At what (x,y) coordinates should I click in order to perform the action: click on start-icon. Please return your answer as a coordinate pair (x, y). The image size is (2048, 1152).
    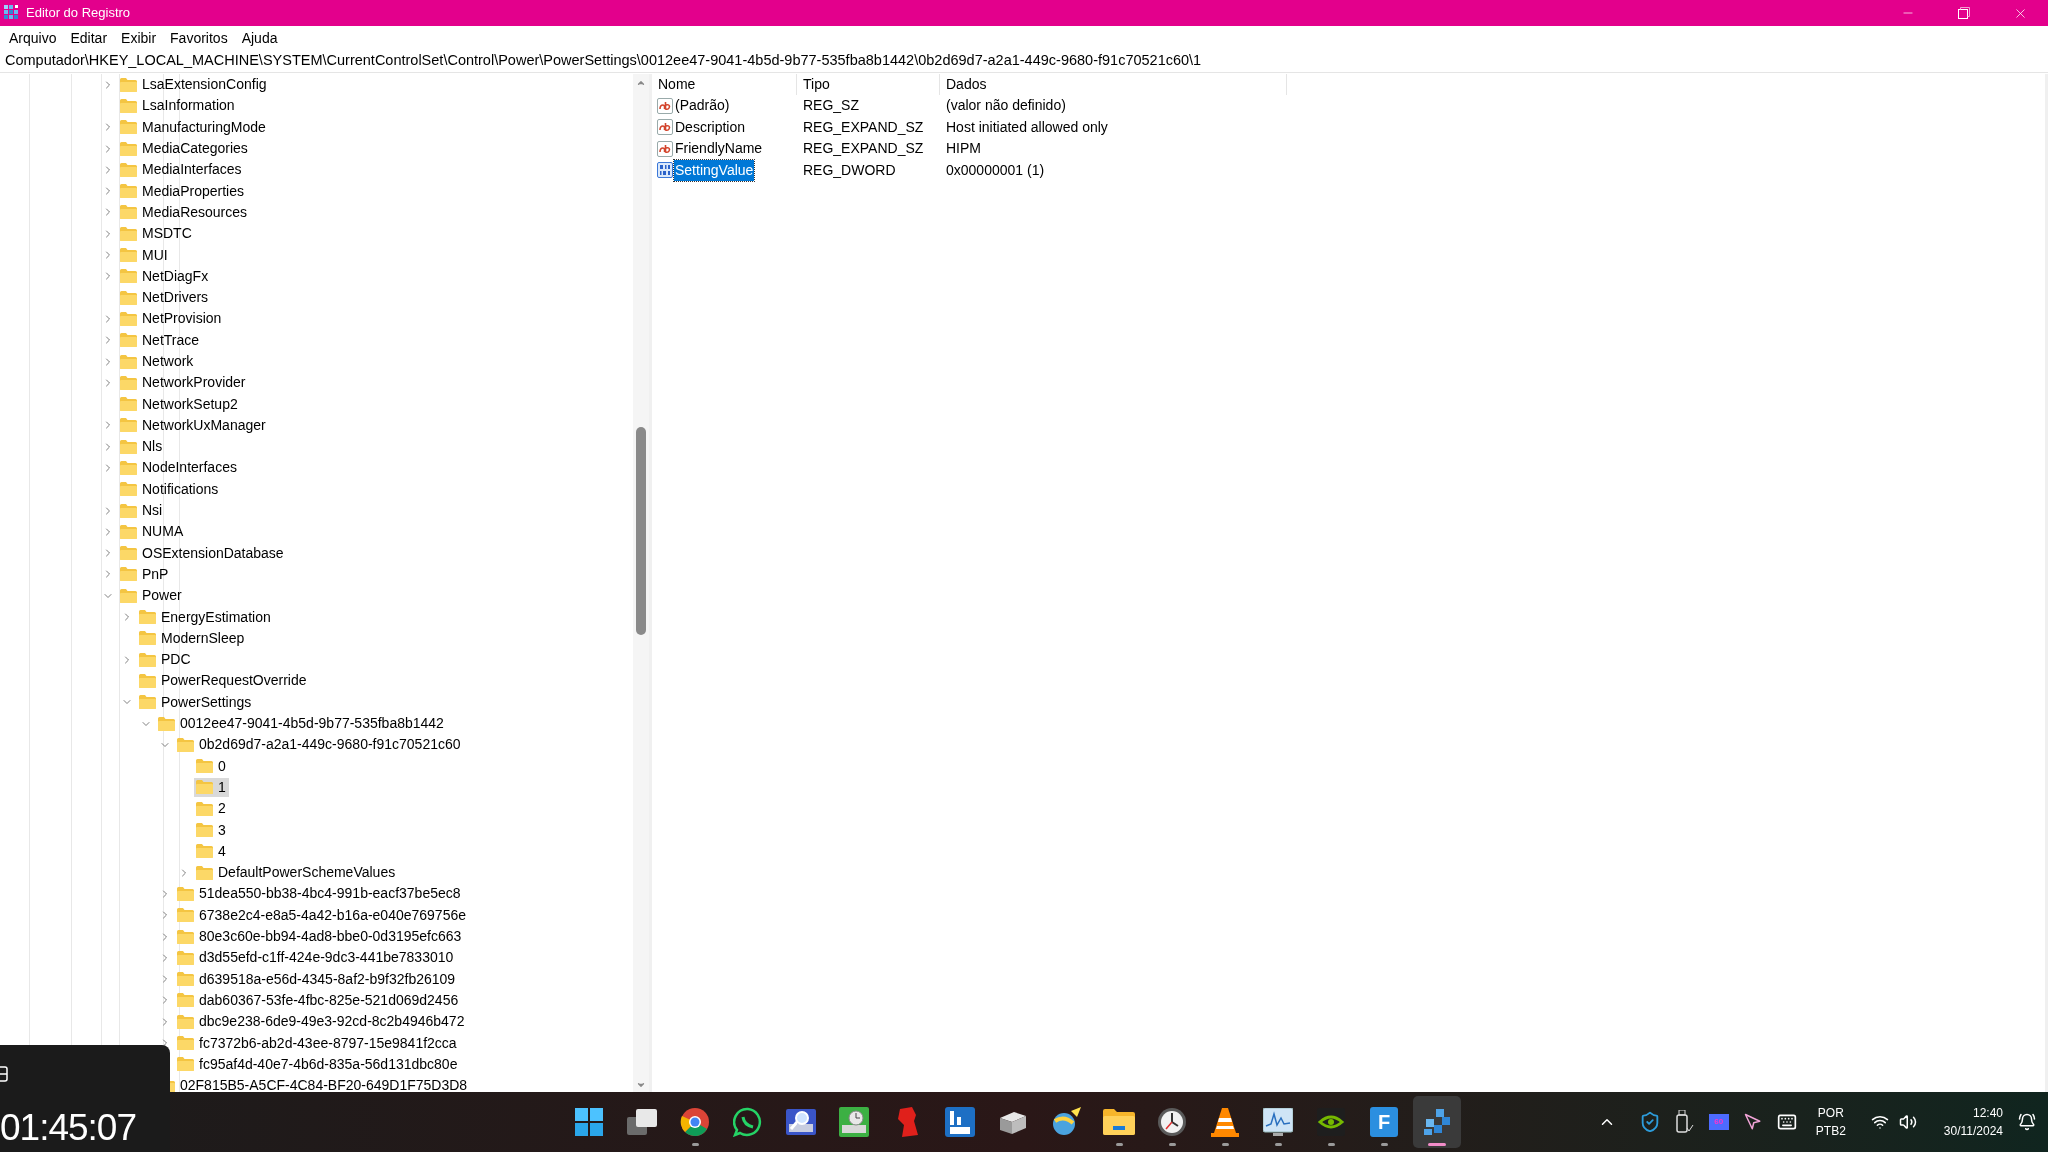
    Looking at the image, I should click on (589, 1122).